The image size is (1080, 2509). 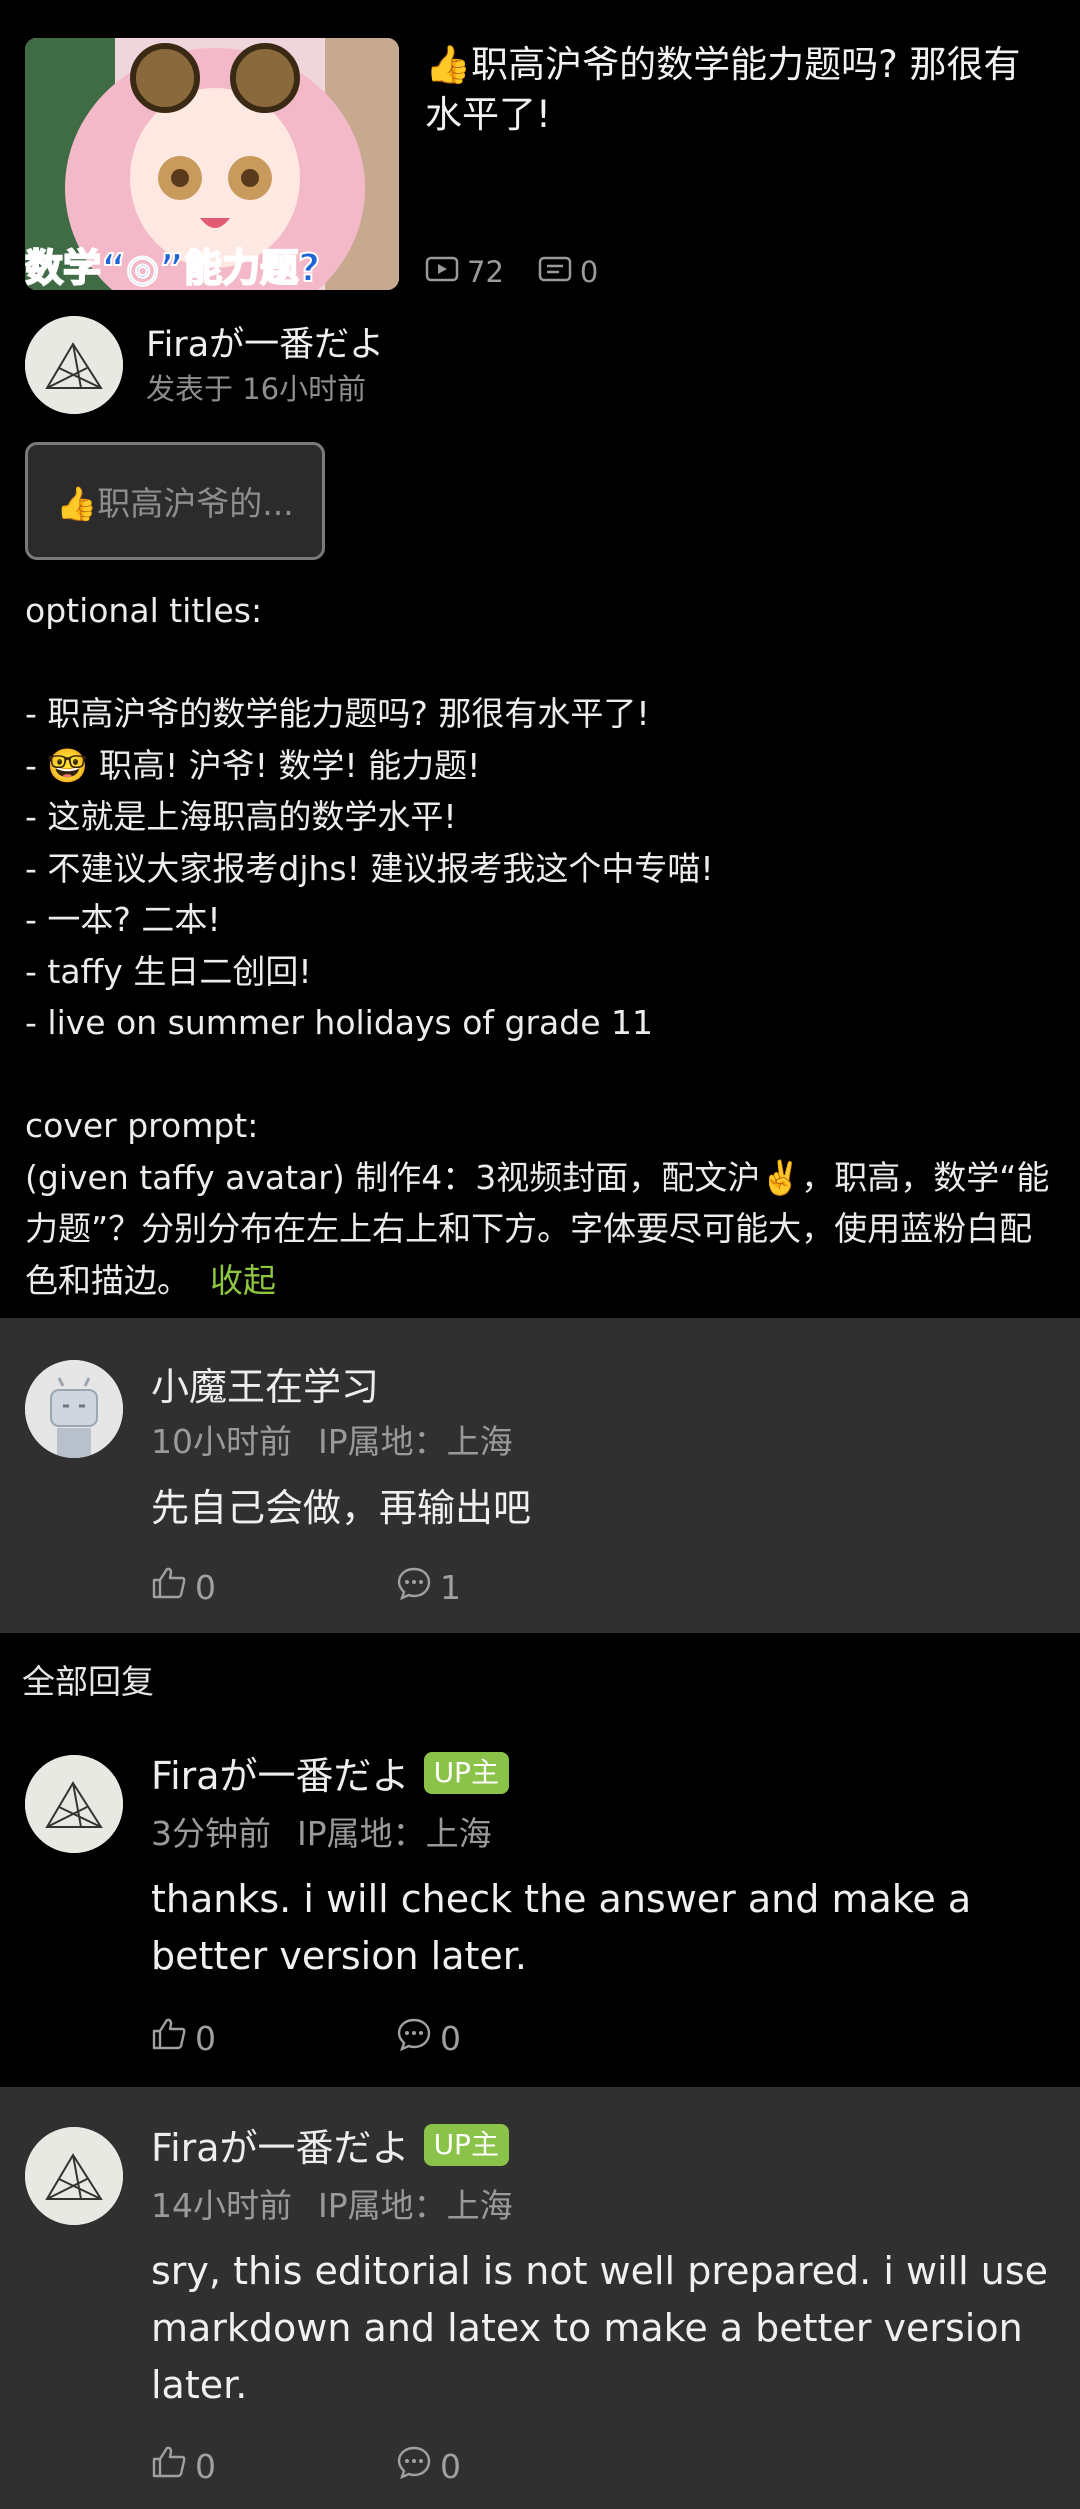 I want to click on all-replies-header: 全部回复, so click(x=88, y=1681).